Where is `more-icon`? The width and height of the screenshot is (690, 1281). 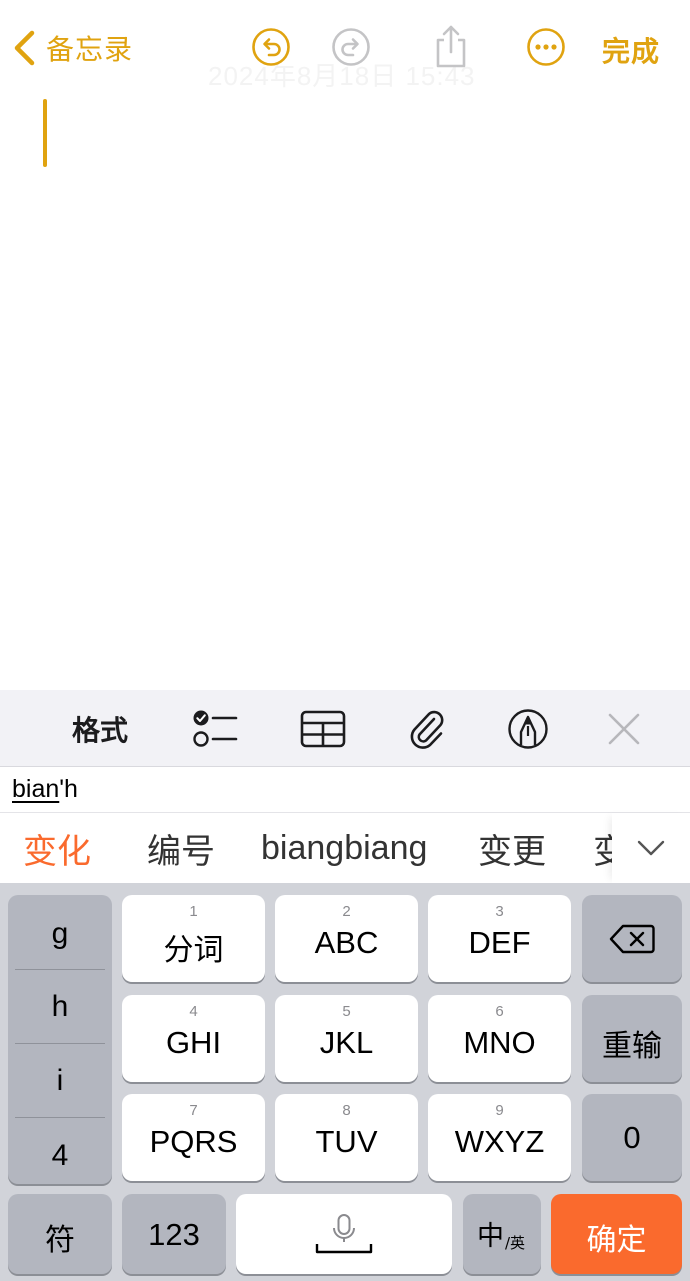 more-icon is located at coordinates (546, 47).